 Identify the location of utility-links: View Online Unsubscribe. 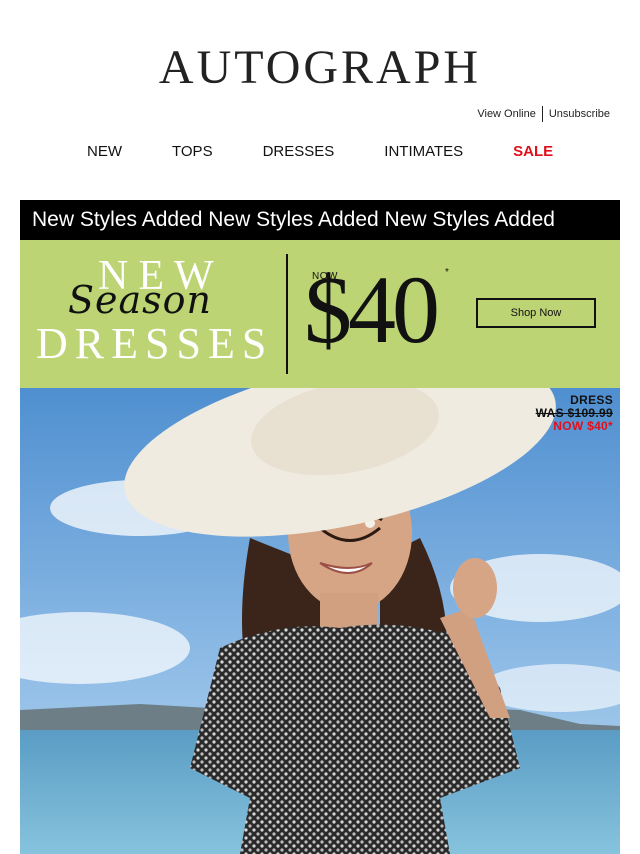
(543, 114).